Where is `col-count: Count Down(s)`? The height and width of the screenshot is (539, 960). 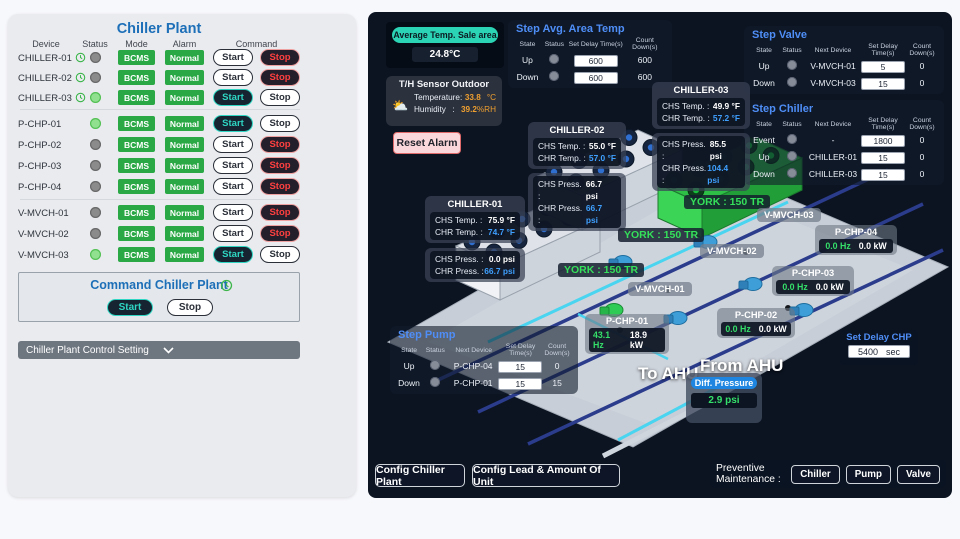 col-count: Count Down(s) is located at coordinates (922, 50).